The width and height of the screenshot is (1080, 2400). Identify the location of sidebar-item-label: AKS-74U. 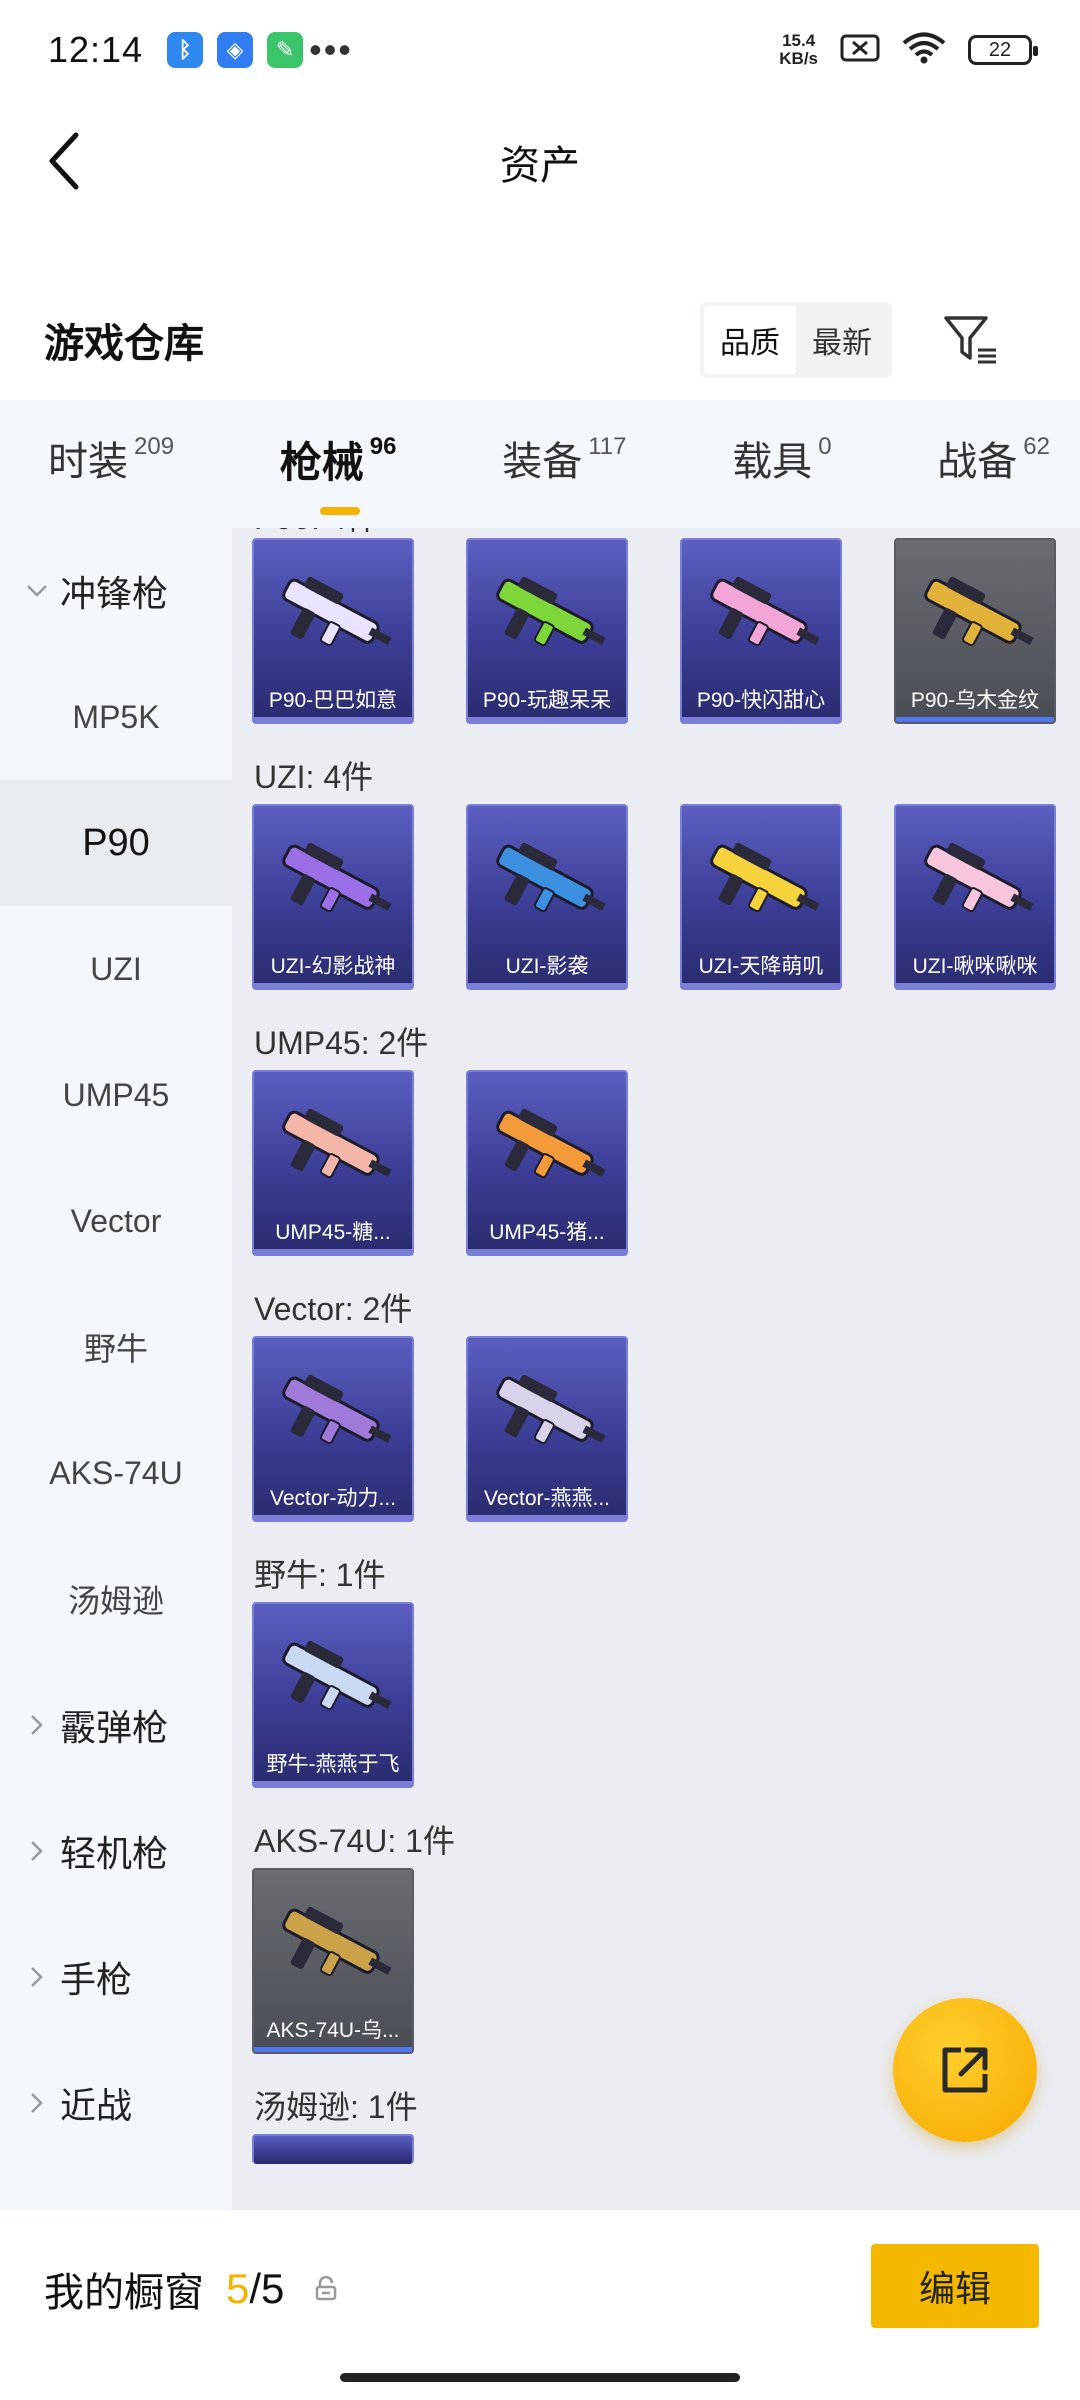
(116, 1472).